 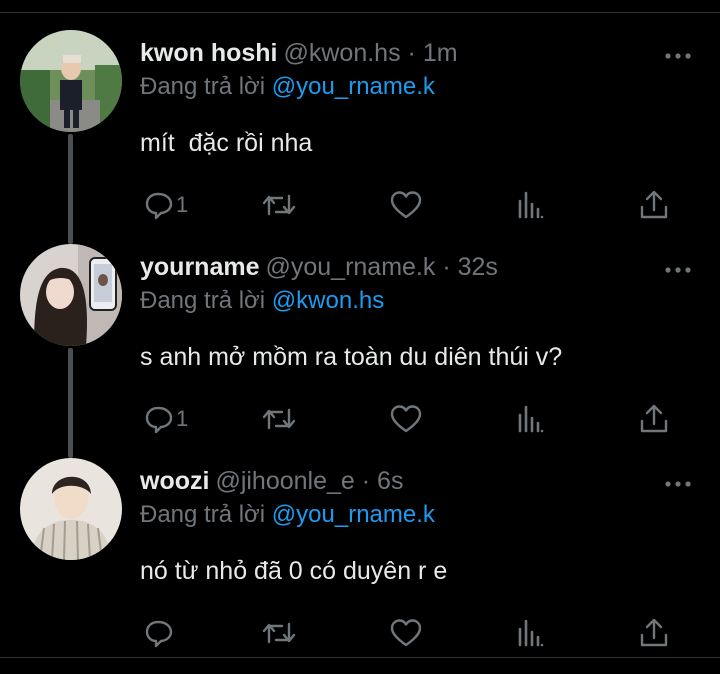 I want to click on handle: @kwon.hs · 1m, so click(x=371, y=53).